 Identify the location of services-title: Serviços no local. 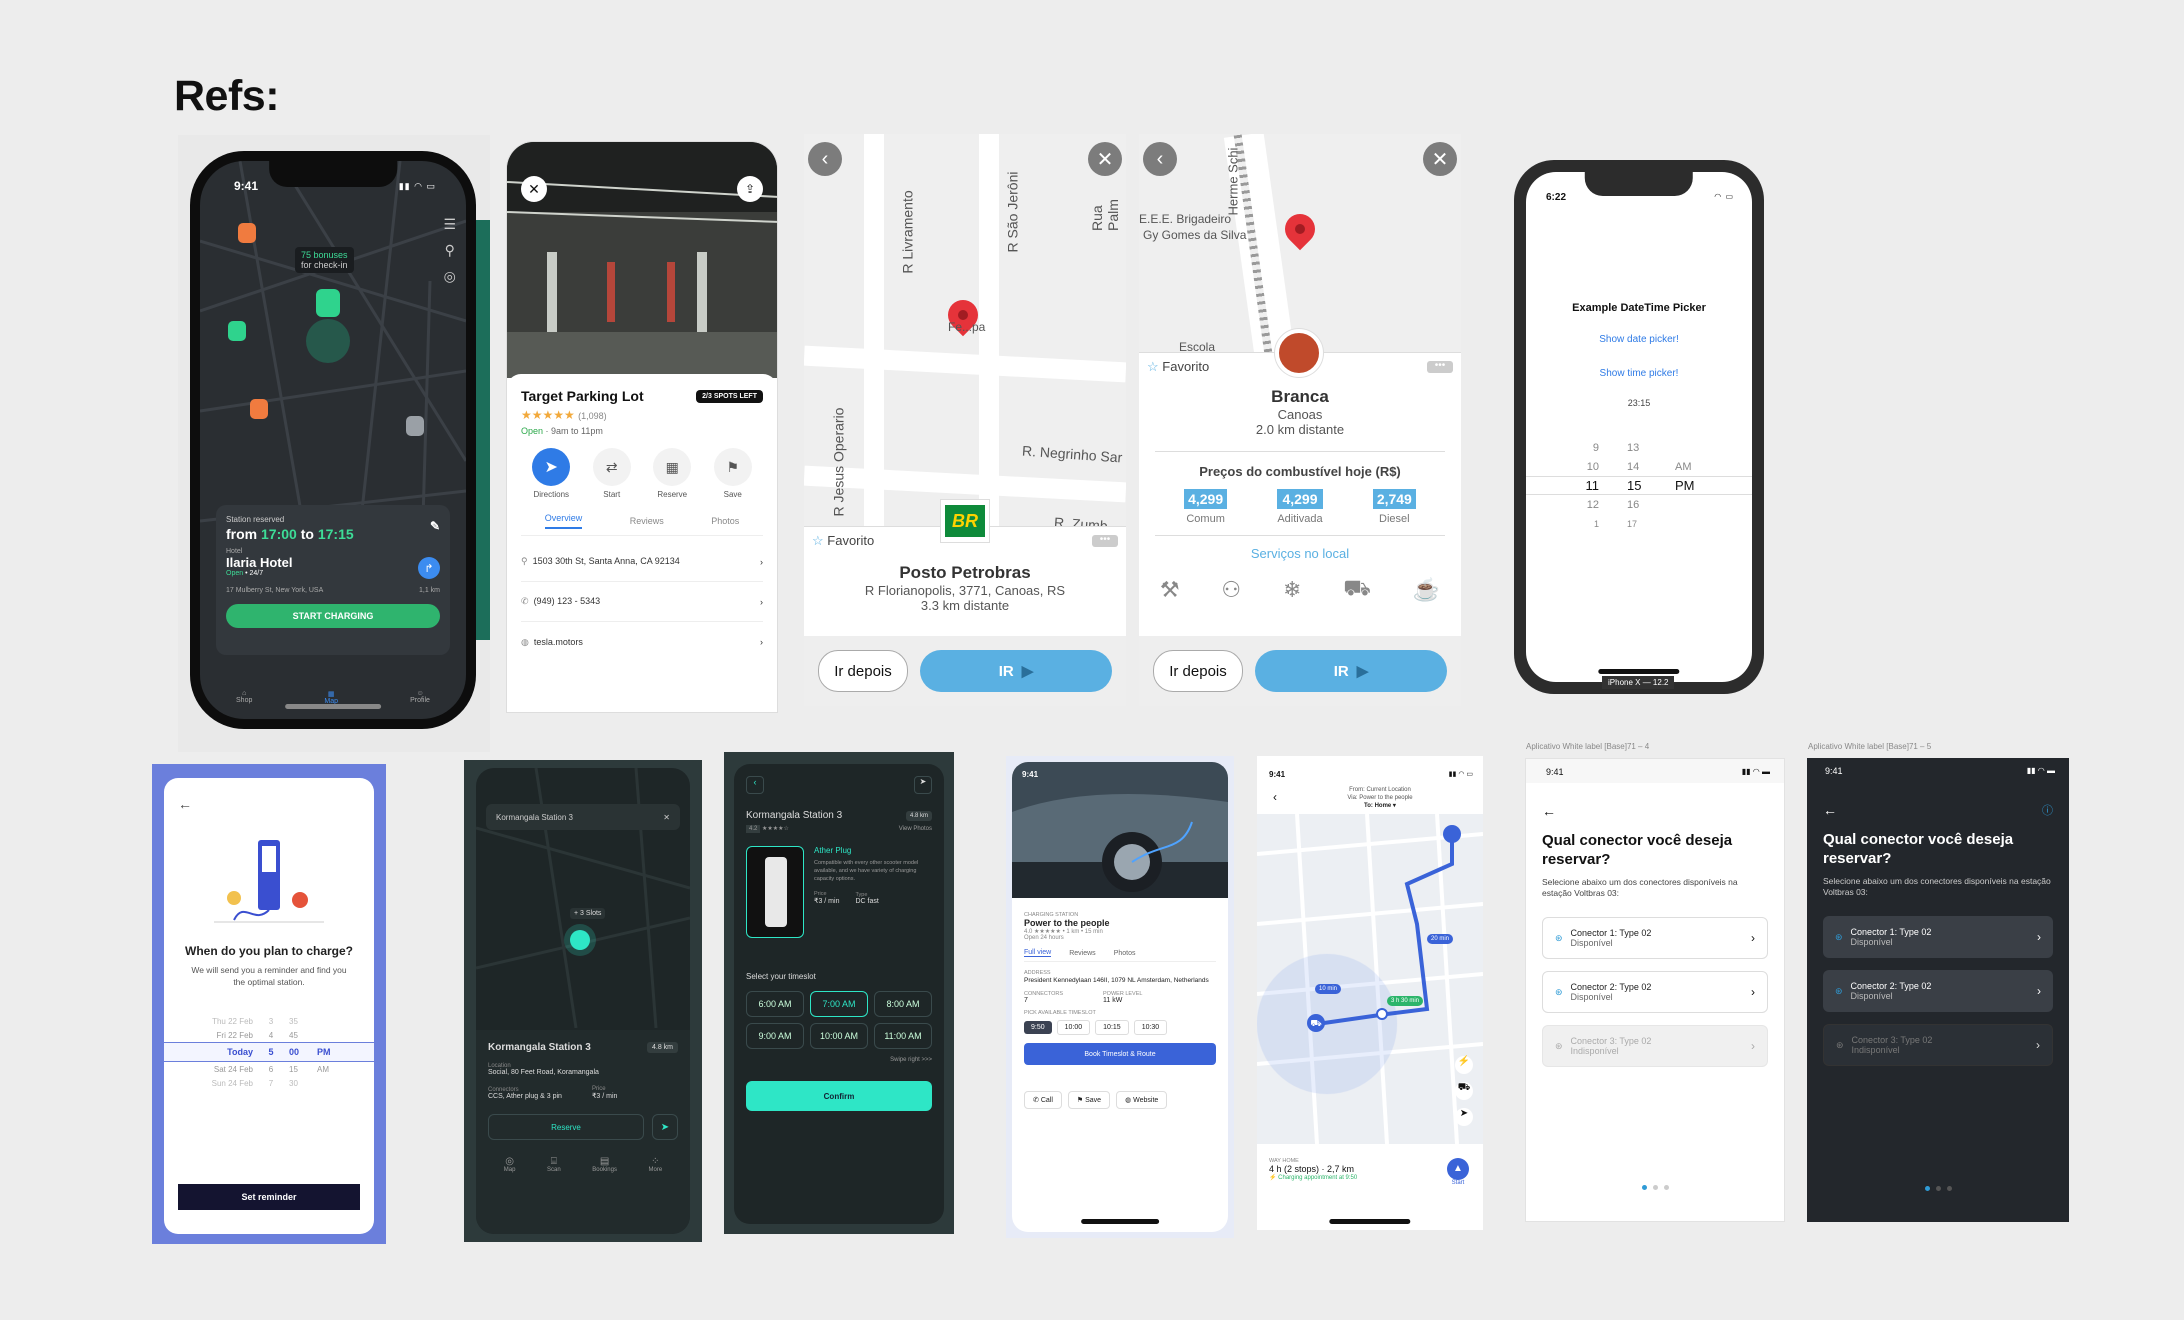
(1300, 548).